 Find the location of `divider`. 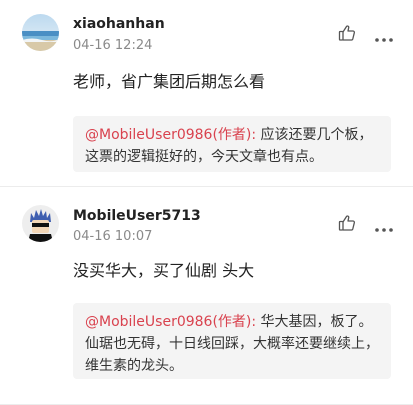

divider is located at coordinates (206, 186).